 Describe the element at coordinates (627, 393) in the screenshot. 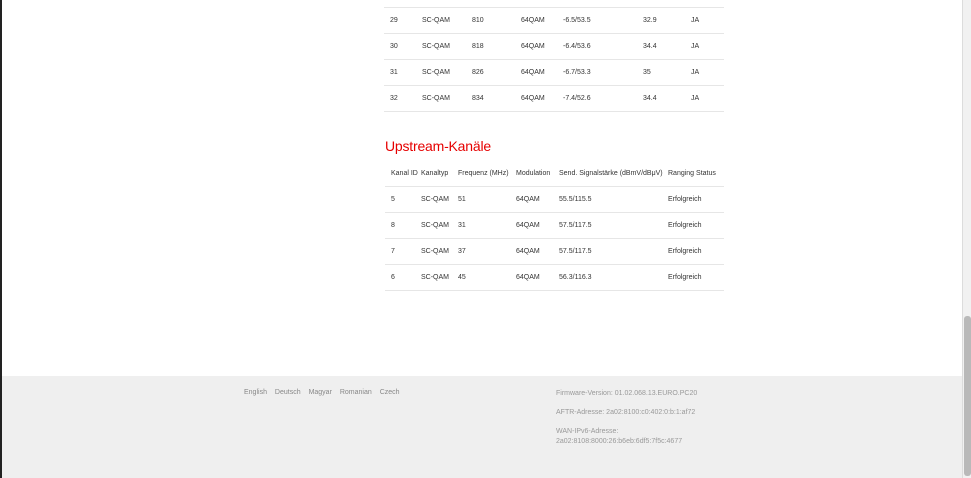

I see `firmware-version: Firmware-Version: 01.02.068.13.EURO.PC20` at that location.